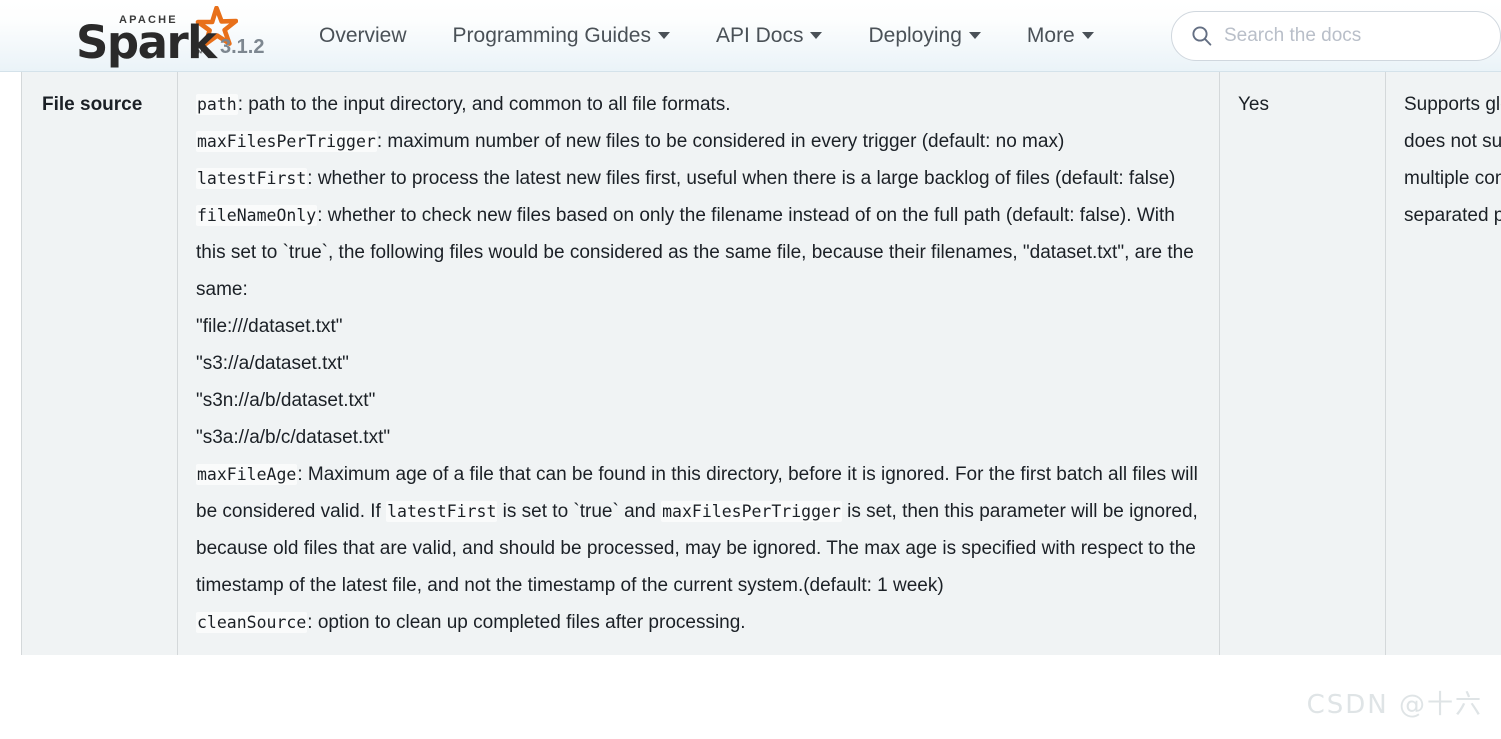 Image resolution: width=1501 pixels, height=739 pixels. Describe the element at coordinates (293, 437) in the screenshot. I see `example-path-s3a: "s3a://a/b/c/dataset.txt"` at that location.